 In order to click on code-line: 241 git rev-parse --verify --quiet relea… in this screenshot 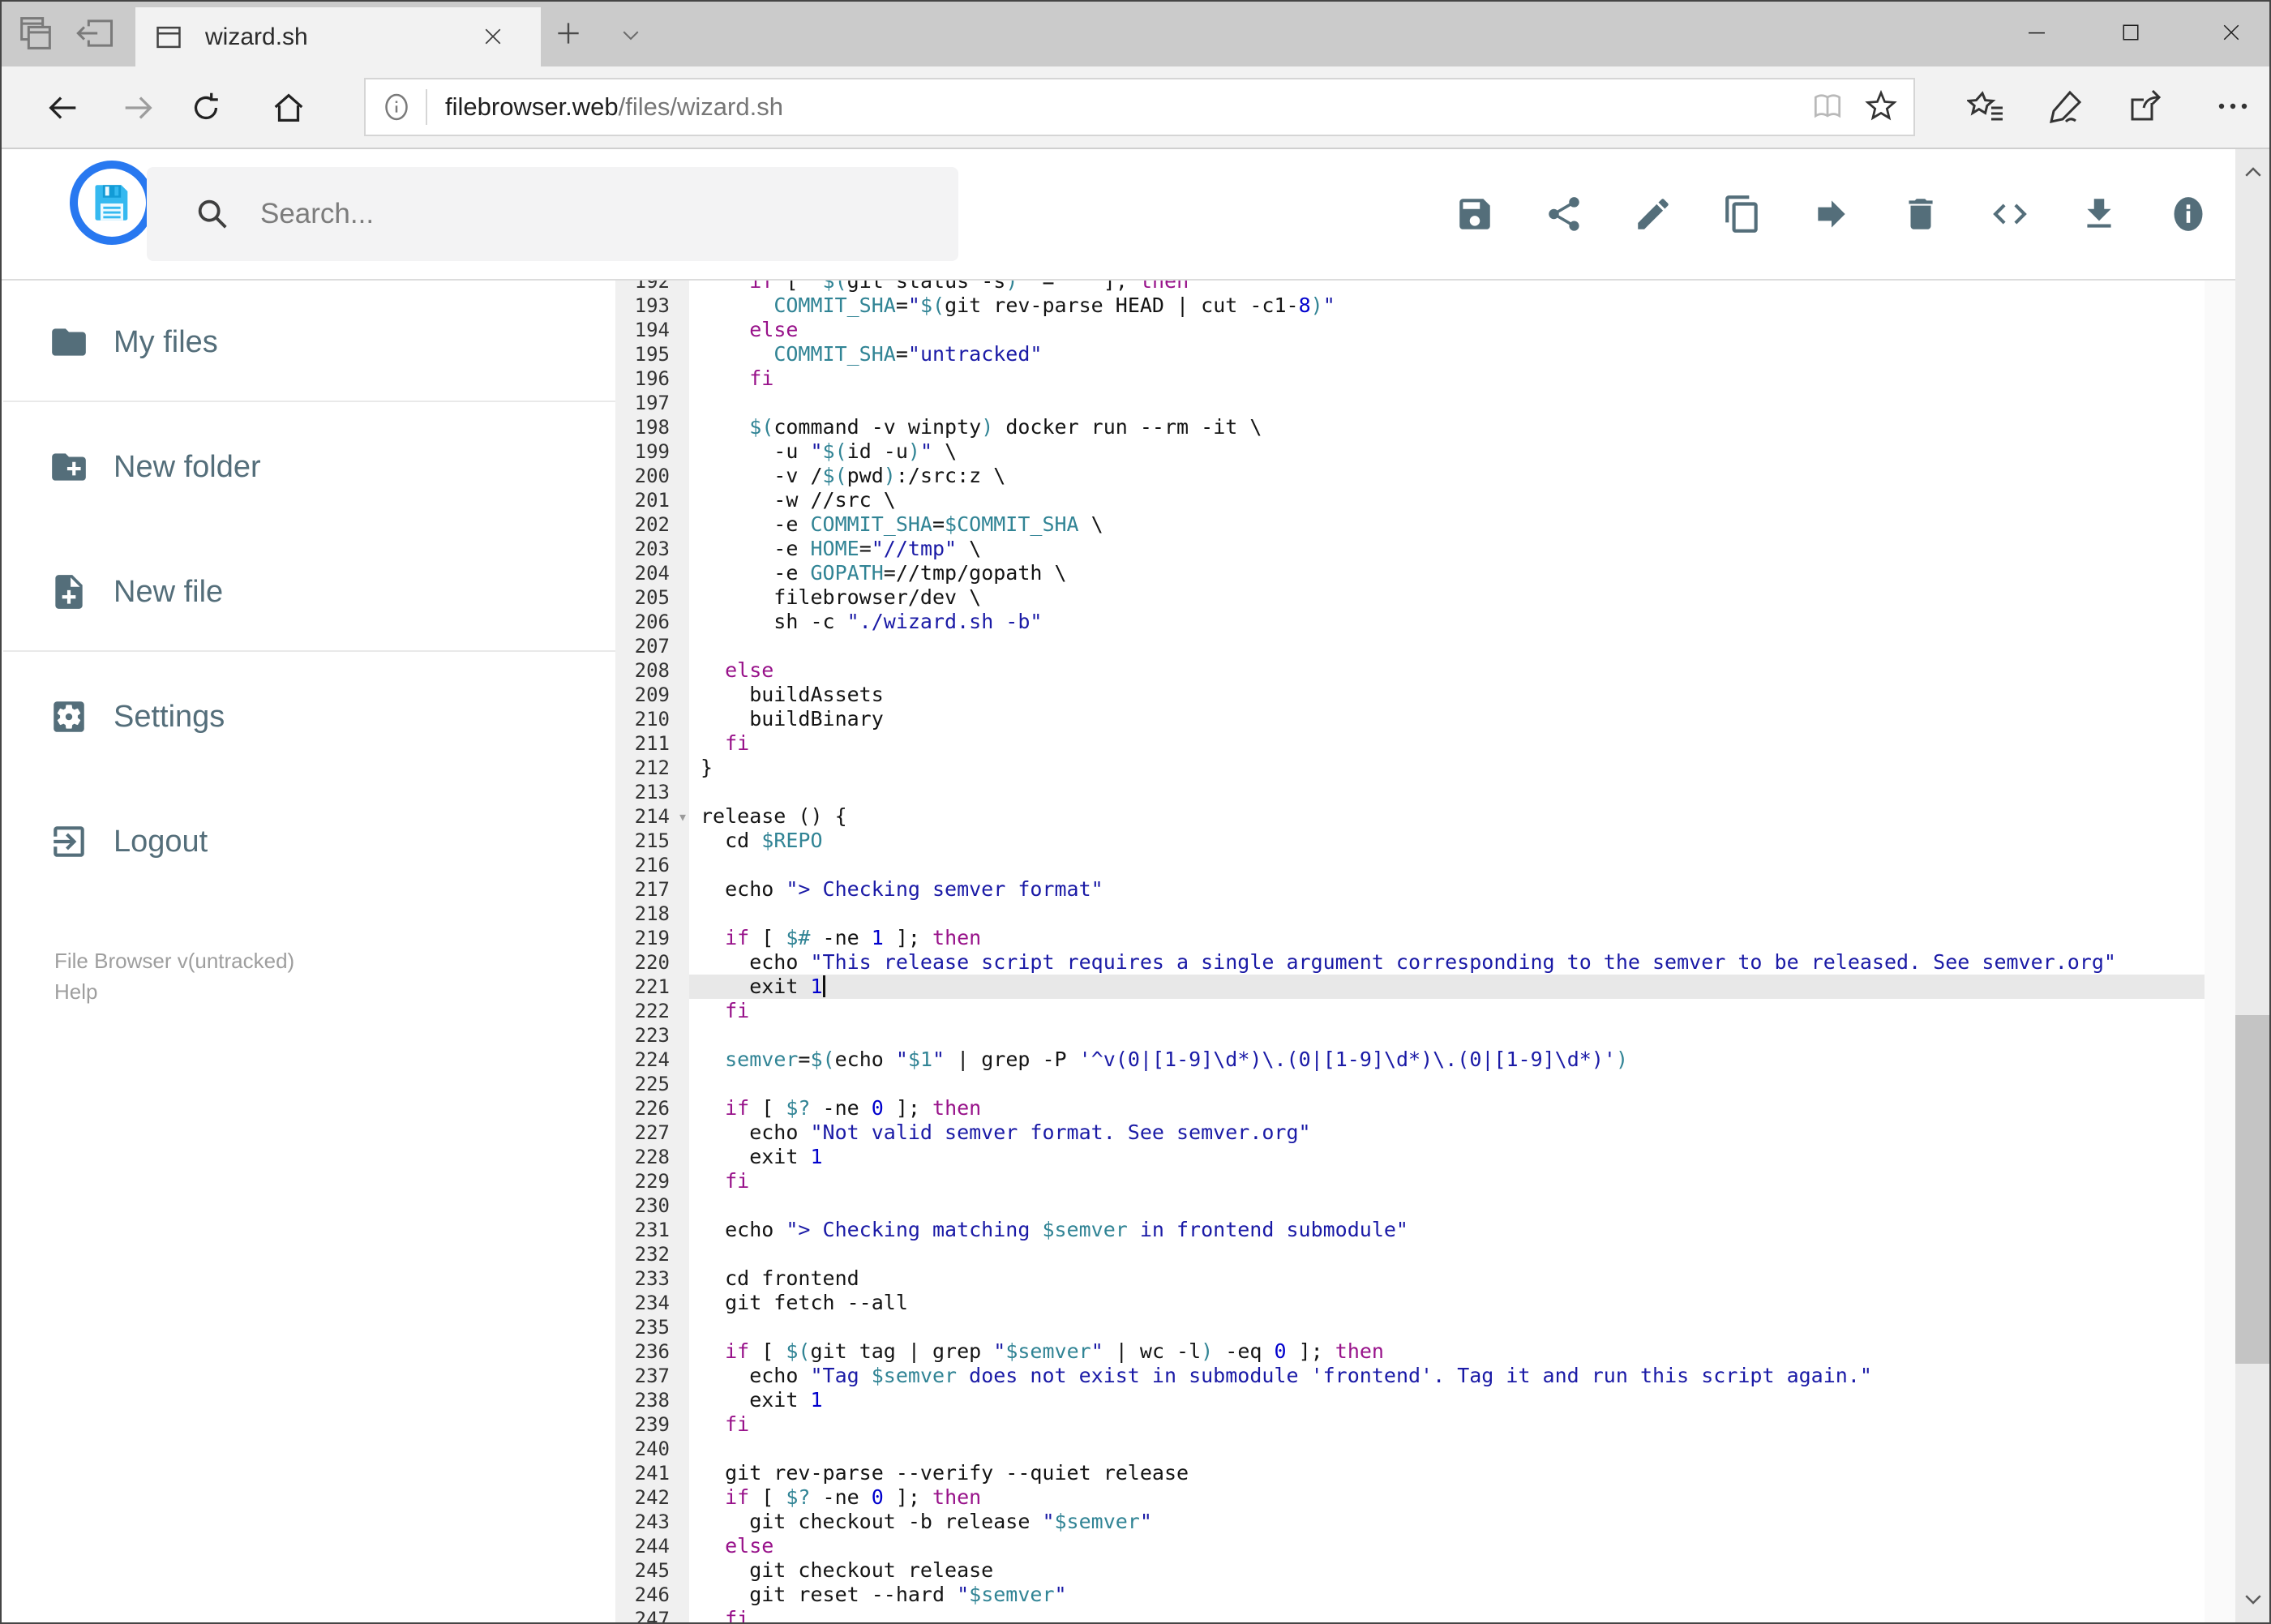, I will do `click(1410, 1473)`.